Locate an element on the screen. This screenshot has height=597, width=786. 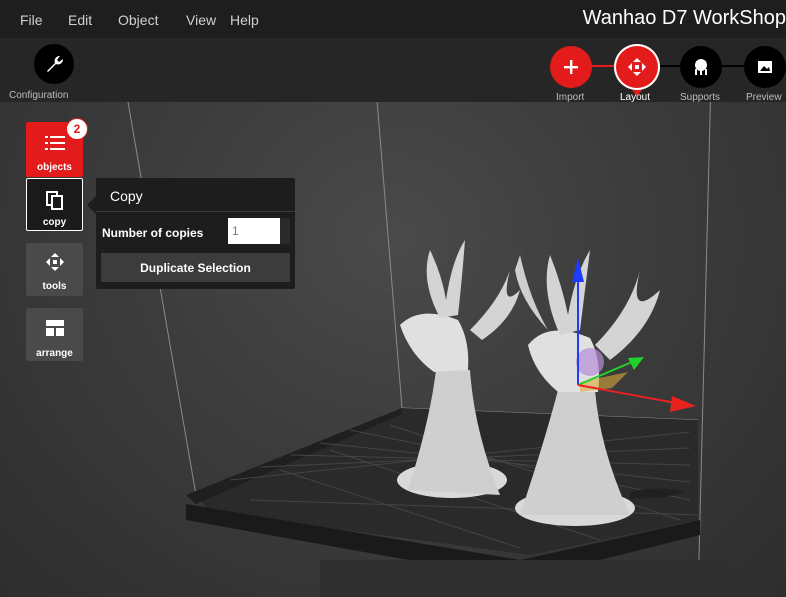
copies-stepper is located at coordinates (285, 231).